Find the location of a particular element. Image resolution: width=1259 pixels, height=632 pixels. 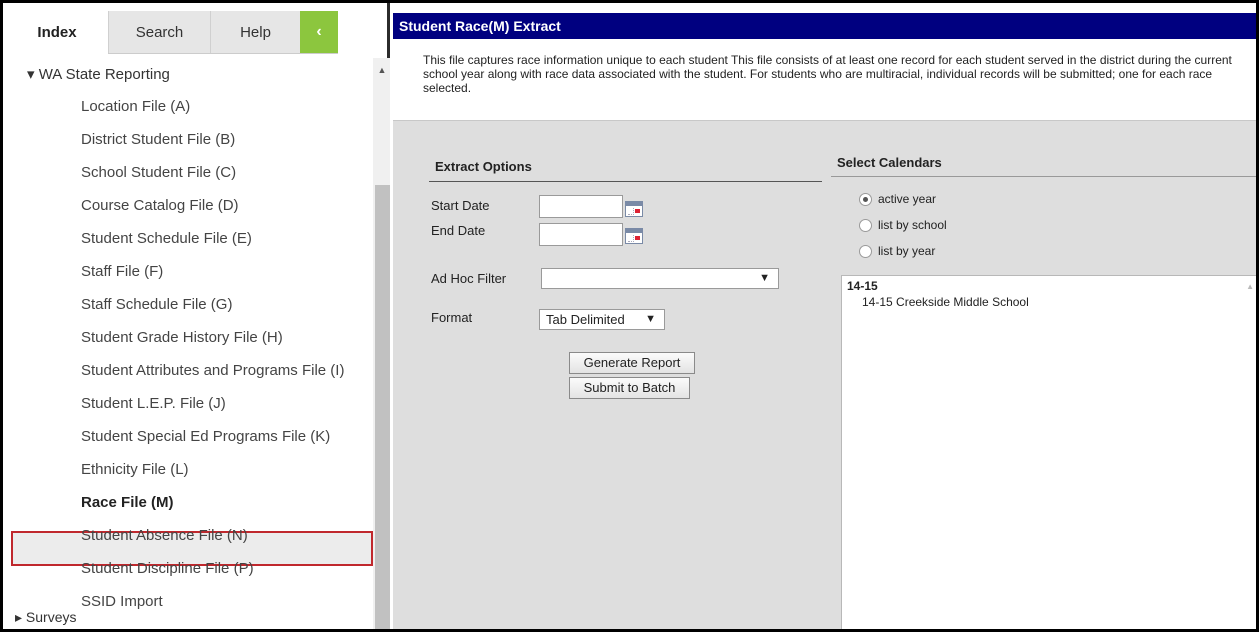

ad-hoc-filter-select: ▼ is located at coordinates (660, 278).